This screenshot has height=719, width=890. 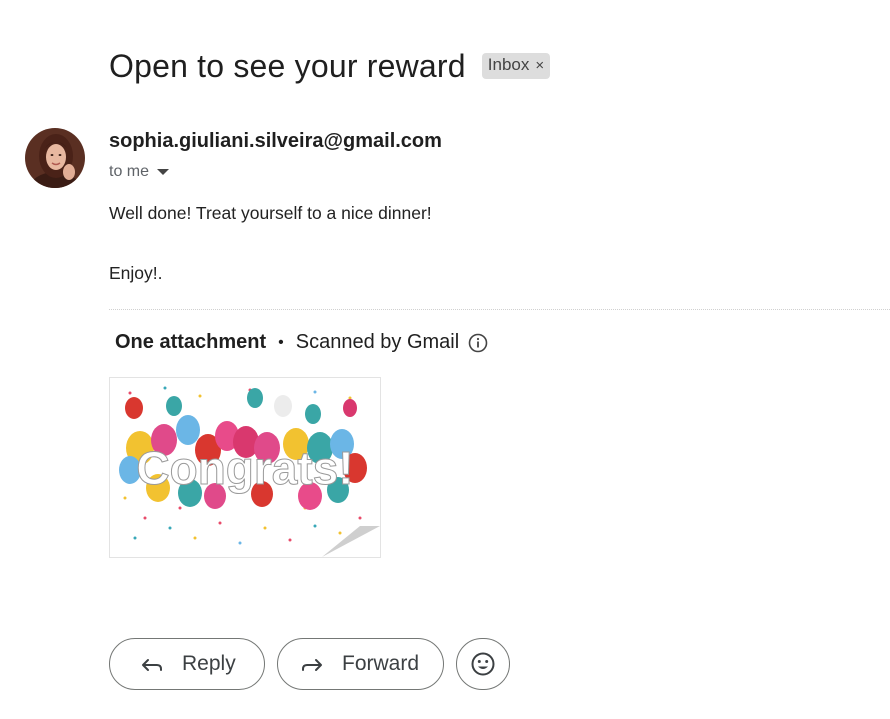 I want to click on congrats-image-text: Congrats!, so click(x=244, y=468).